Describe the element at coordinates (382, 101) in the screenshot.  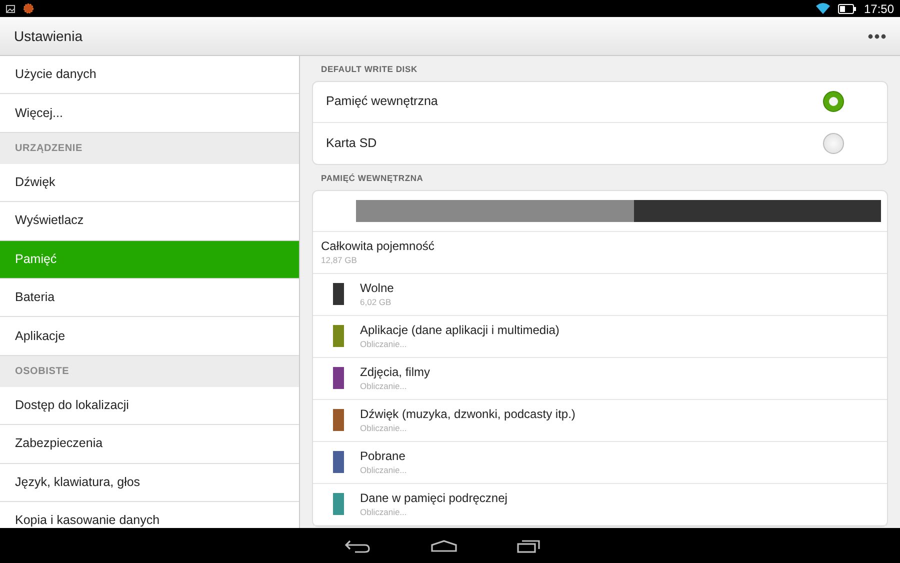
I see `option-label: Pamięć wewnętrzna` at that location.